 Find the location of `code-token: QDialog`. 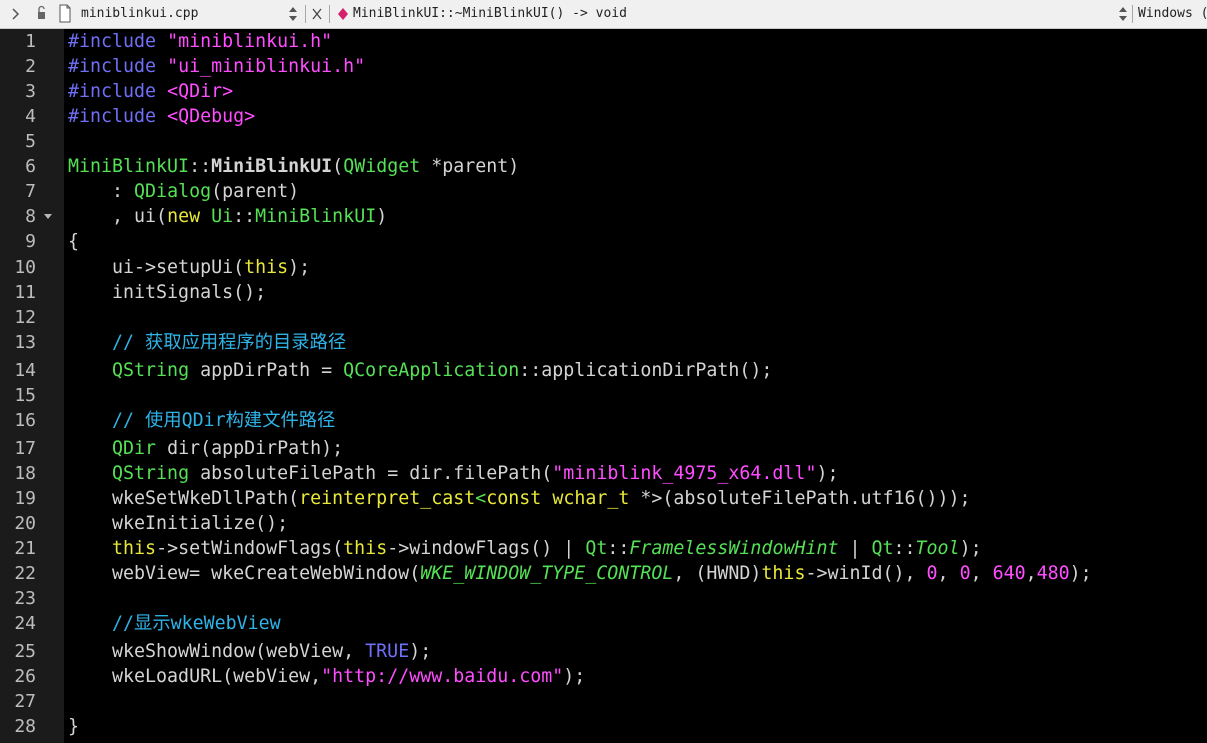

code-token: QDialog is located at coordinates (173, 191).